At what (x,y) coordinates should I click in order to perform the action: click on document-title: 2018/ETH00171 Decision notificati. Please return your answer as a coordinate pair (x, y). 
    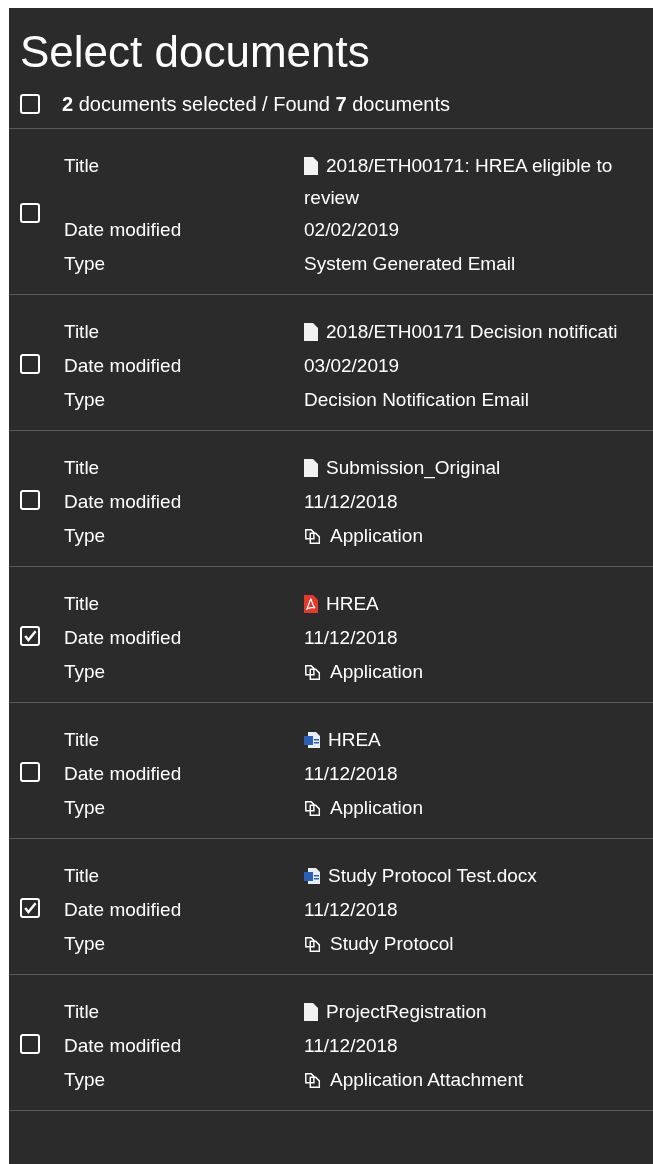
    Looking at the image, I should click on (472, 332).